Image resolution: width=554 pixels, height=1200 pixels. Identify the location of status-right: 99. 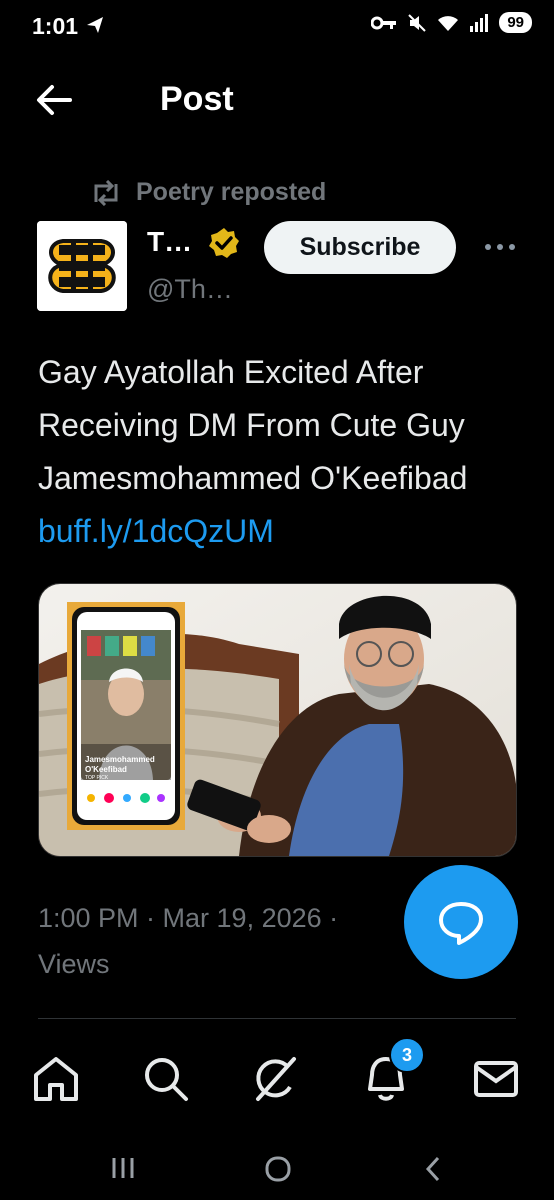
(451, 22).